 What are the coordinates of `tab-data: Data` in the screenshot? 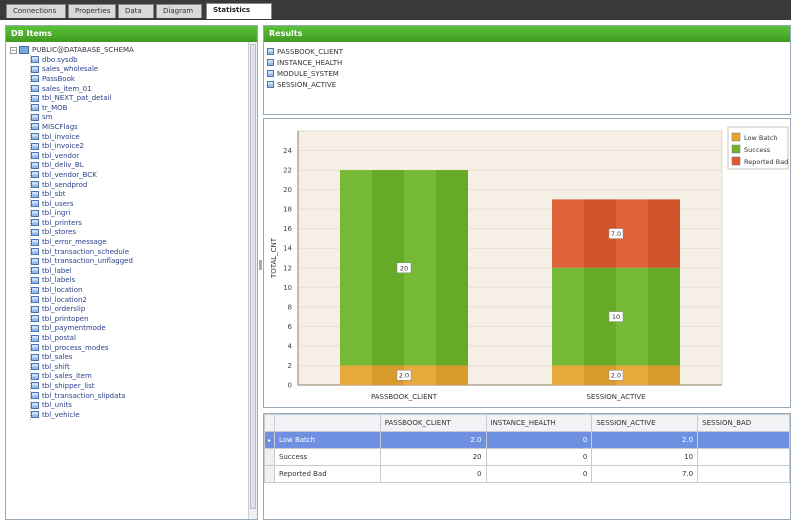 It's located at (136, 11).